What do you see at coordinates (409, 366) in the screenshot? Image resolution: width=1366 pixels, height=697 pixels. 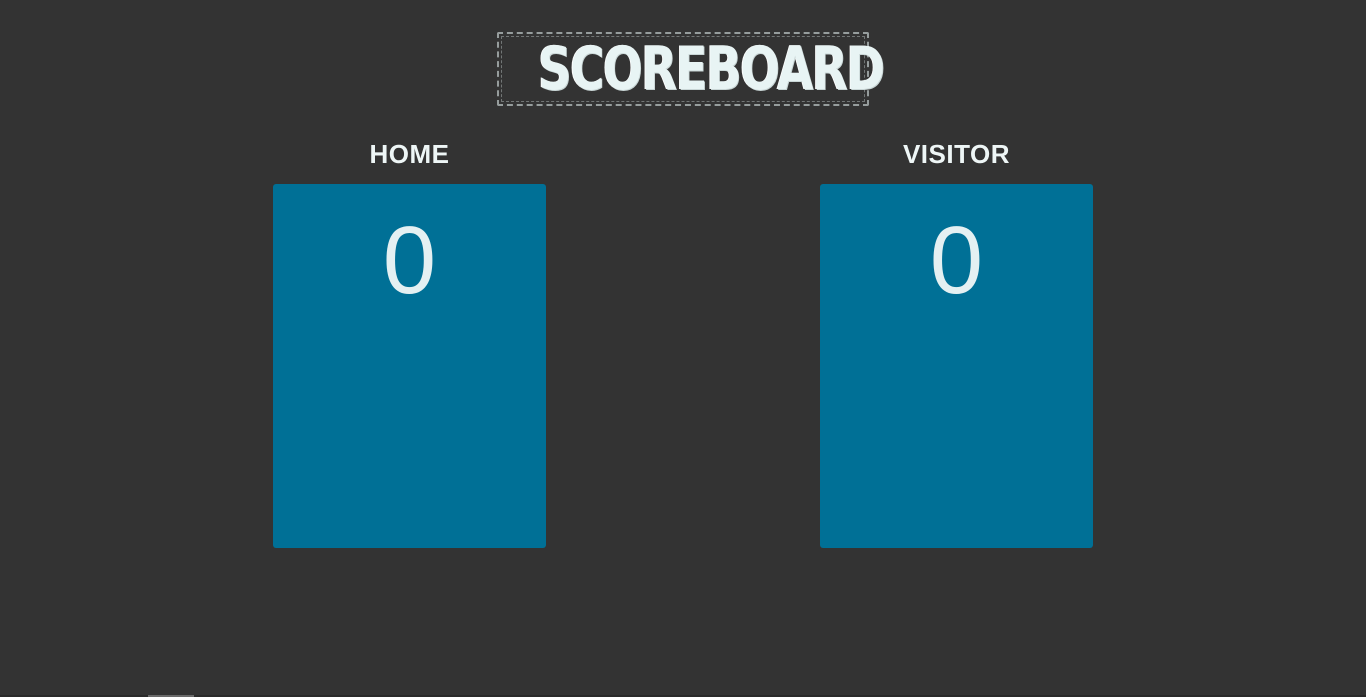 I see `home-score-box: 0` at bounding box center [409, 366].